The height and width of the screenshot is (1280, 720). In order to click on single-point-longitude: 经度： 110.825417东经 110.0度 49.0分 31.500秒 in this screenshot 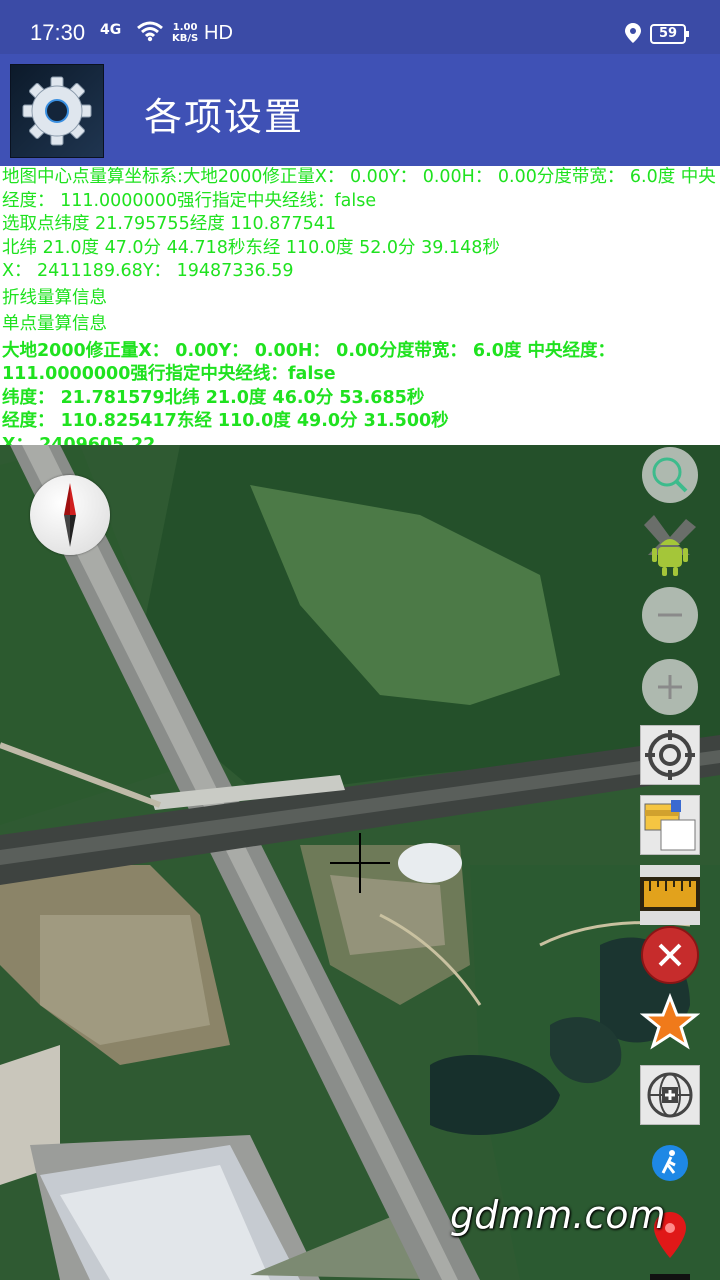, I will do `click(225, 421)`.